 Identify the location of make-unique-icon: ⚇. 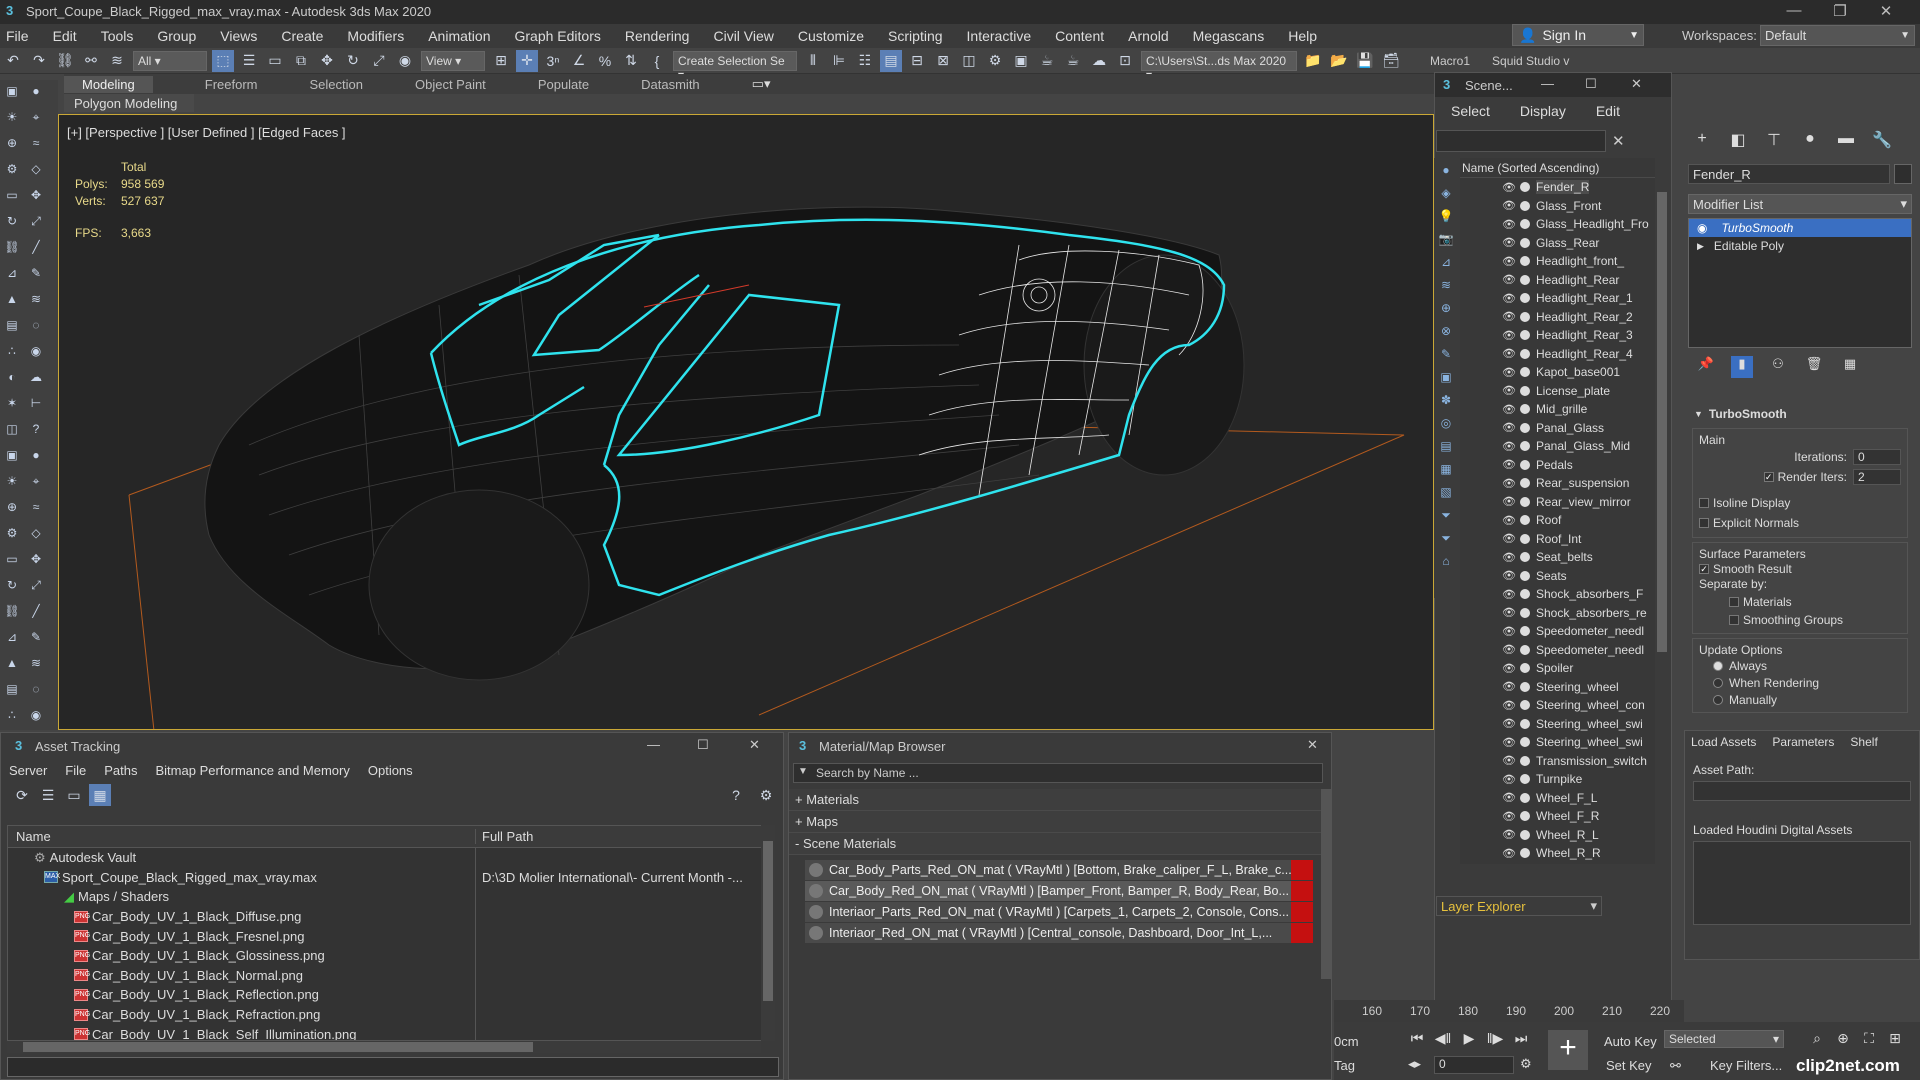
(1778, 367).